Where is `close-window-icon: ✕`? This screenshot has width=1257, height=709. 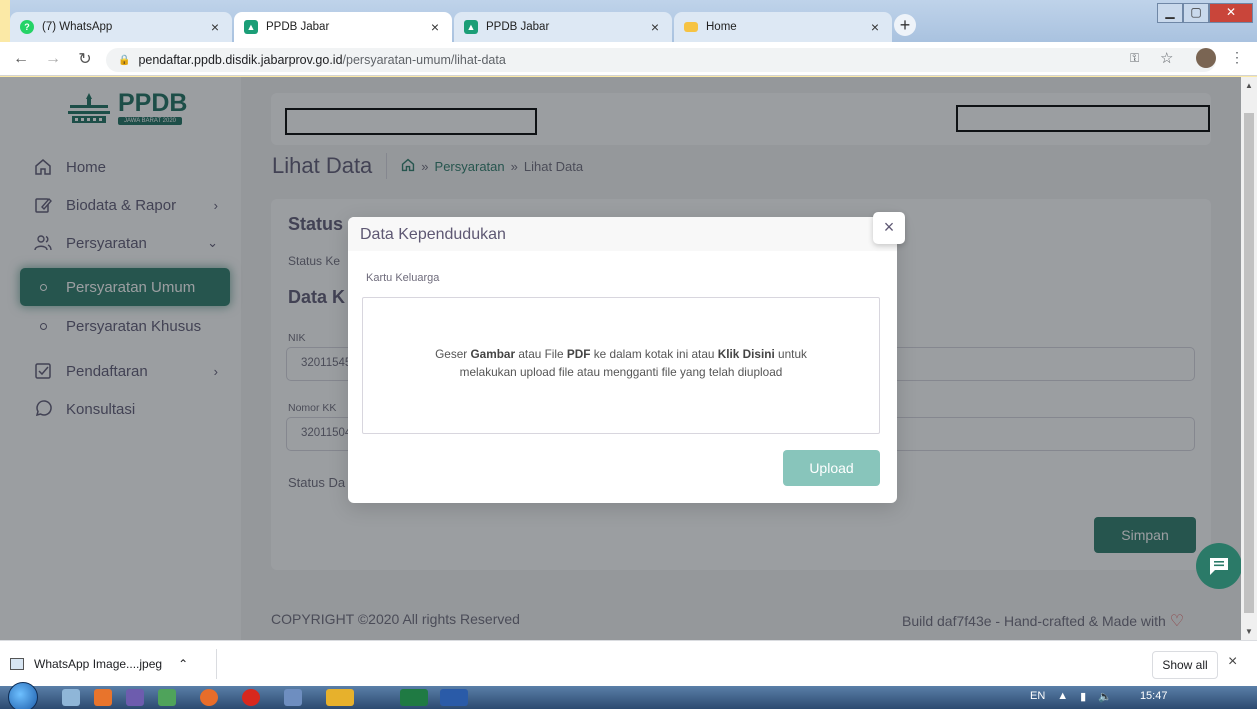
close-window-icon: ✕ is located at coordinates (1231, 13).